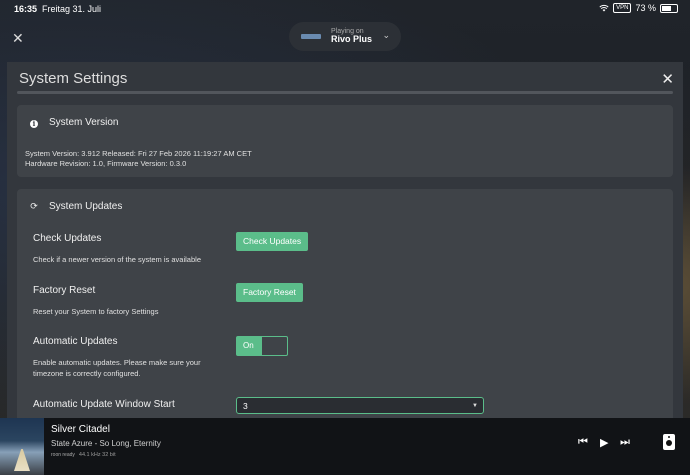 Image resolution: width=690 pixels, height=475 pixels. I want to click on wifi-icon, so click(604, 8).